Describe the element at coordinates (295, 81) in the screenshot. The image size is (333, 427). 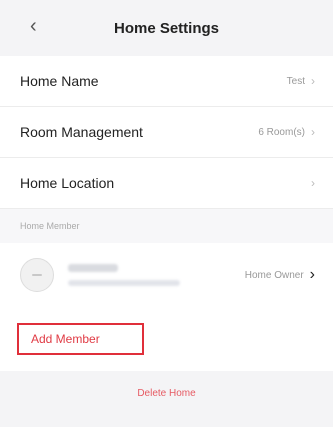
I see `home-name-value: Test` at that location.